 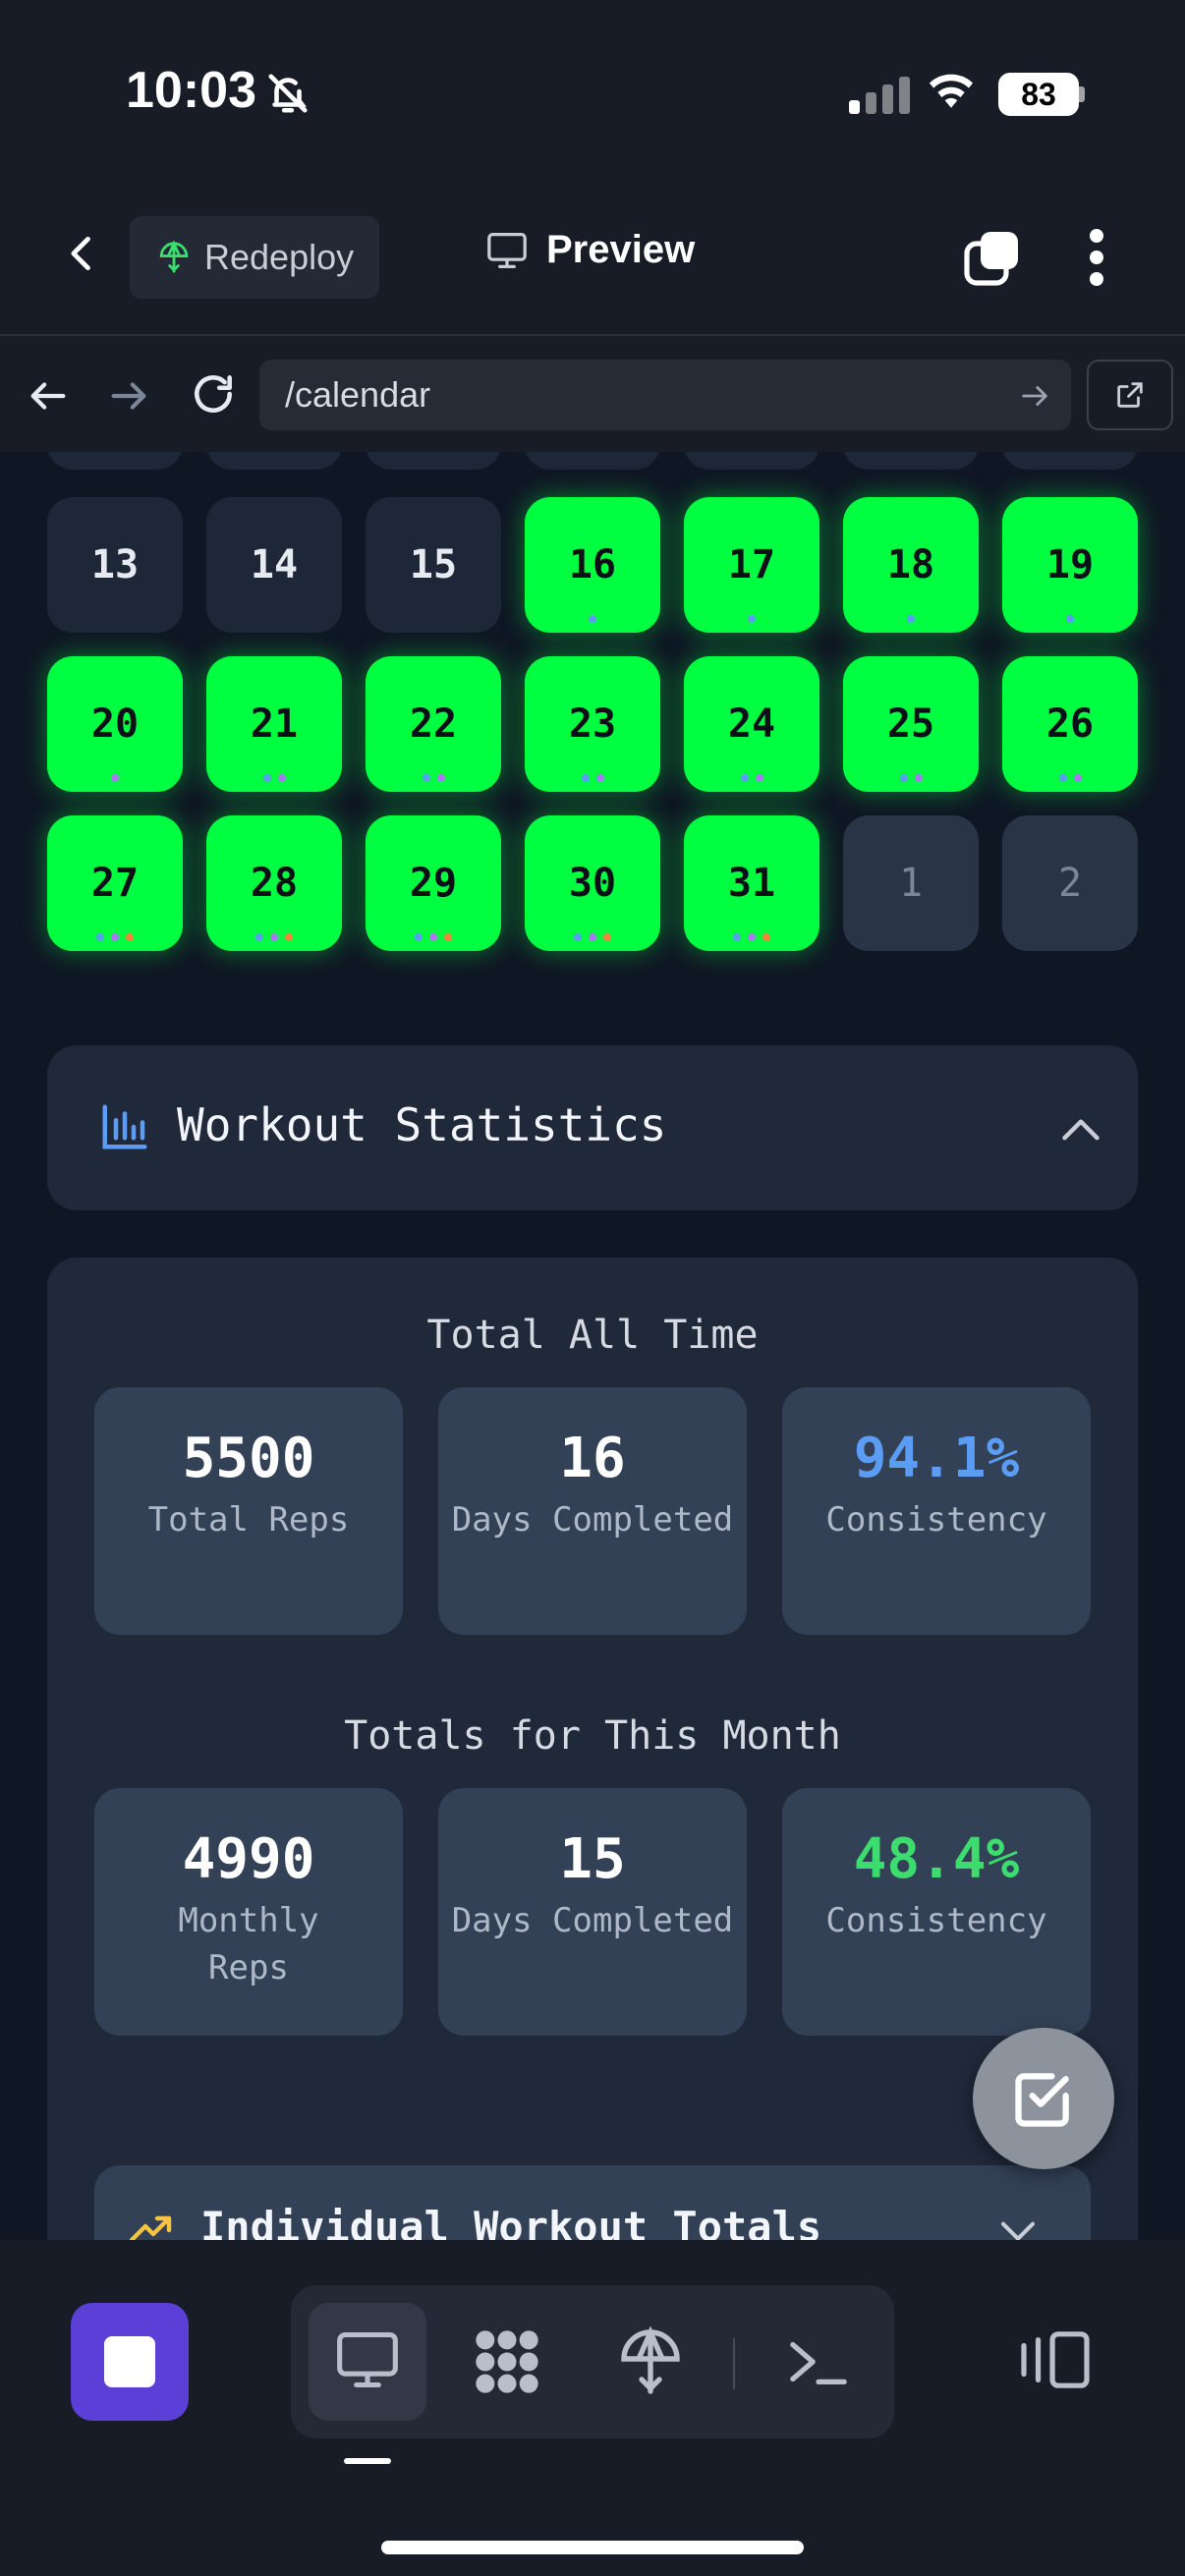 I want to click on calendar-day: 29, so click(x=434, y=883).